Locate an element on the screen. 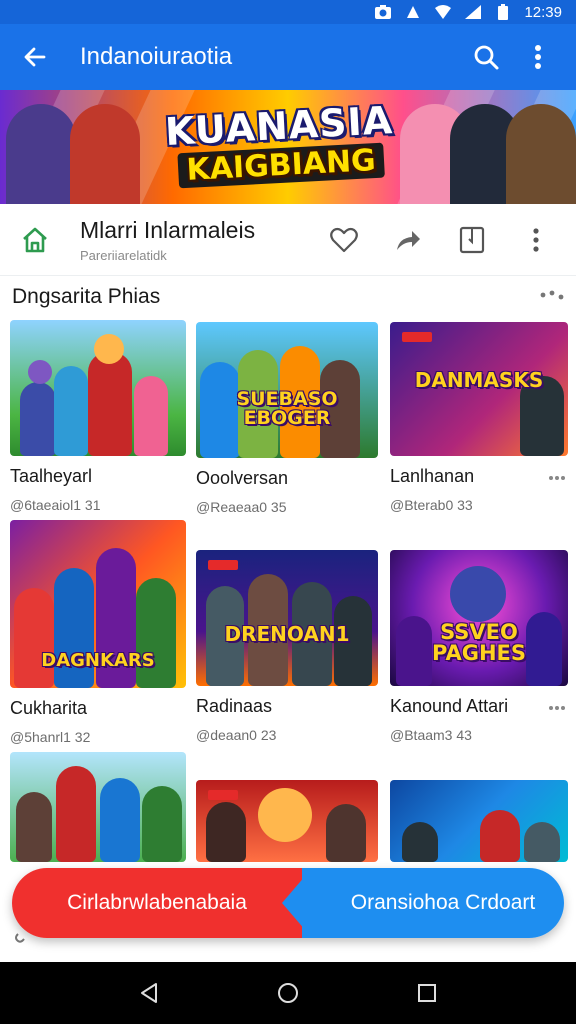 This screenshot has width=576, height=1024. overflow-menu-icon is located at coordinates (538, 57).